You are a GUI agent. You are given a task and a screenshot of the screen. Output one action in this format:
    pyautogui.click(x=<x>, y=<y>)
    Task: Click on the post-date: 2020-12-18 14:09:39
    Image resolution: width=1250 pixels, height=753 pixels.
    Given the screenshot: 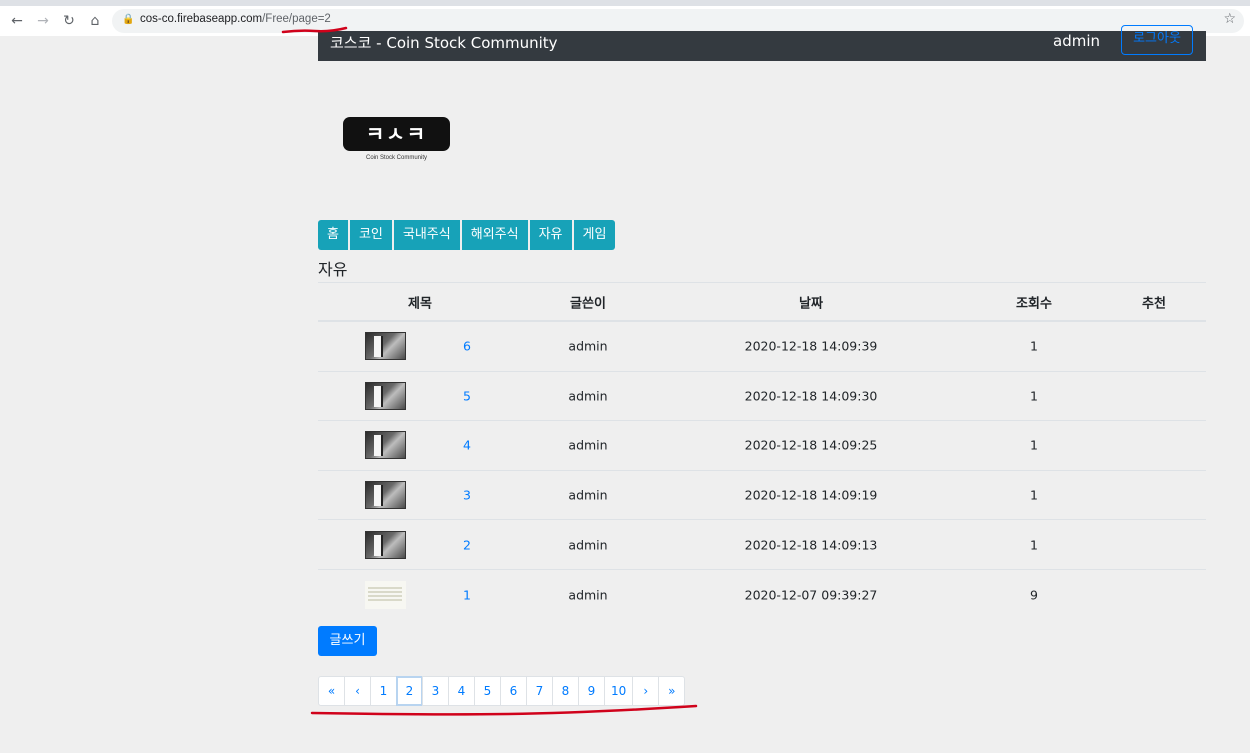 What is the action you would take?
    pyautogui.click(x=811, y=346)
    